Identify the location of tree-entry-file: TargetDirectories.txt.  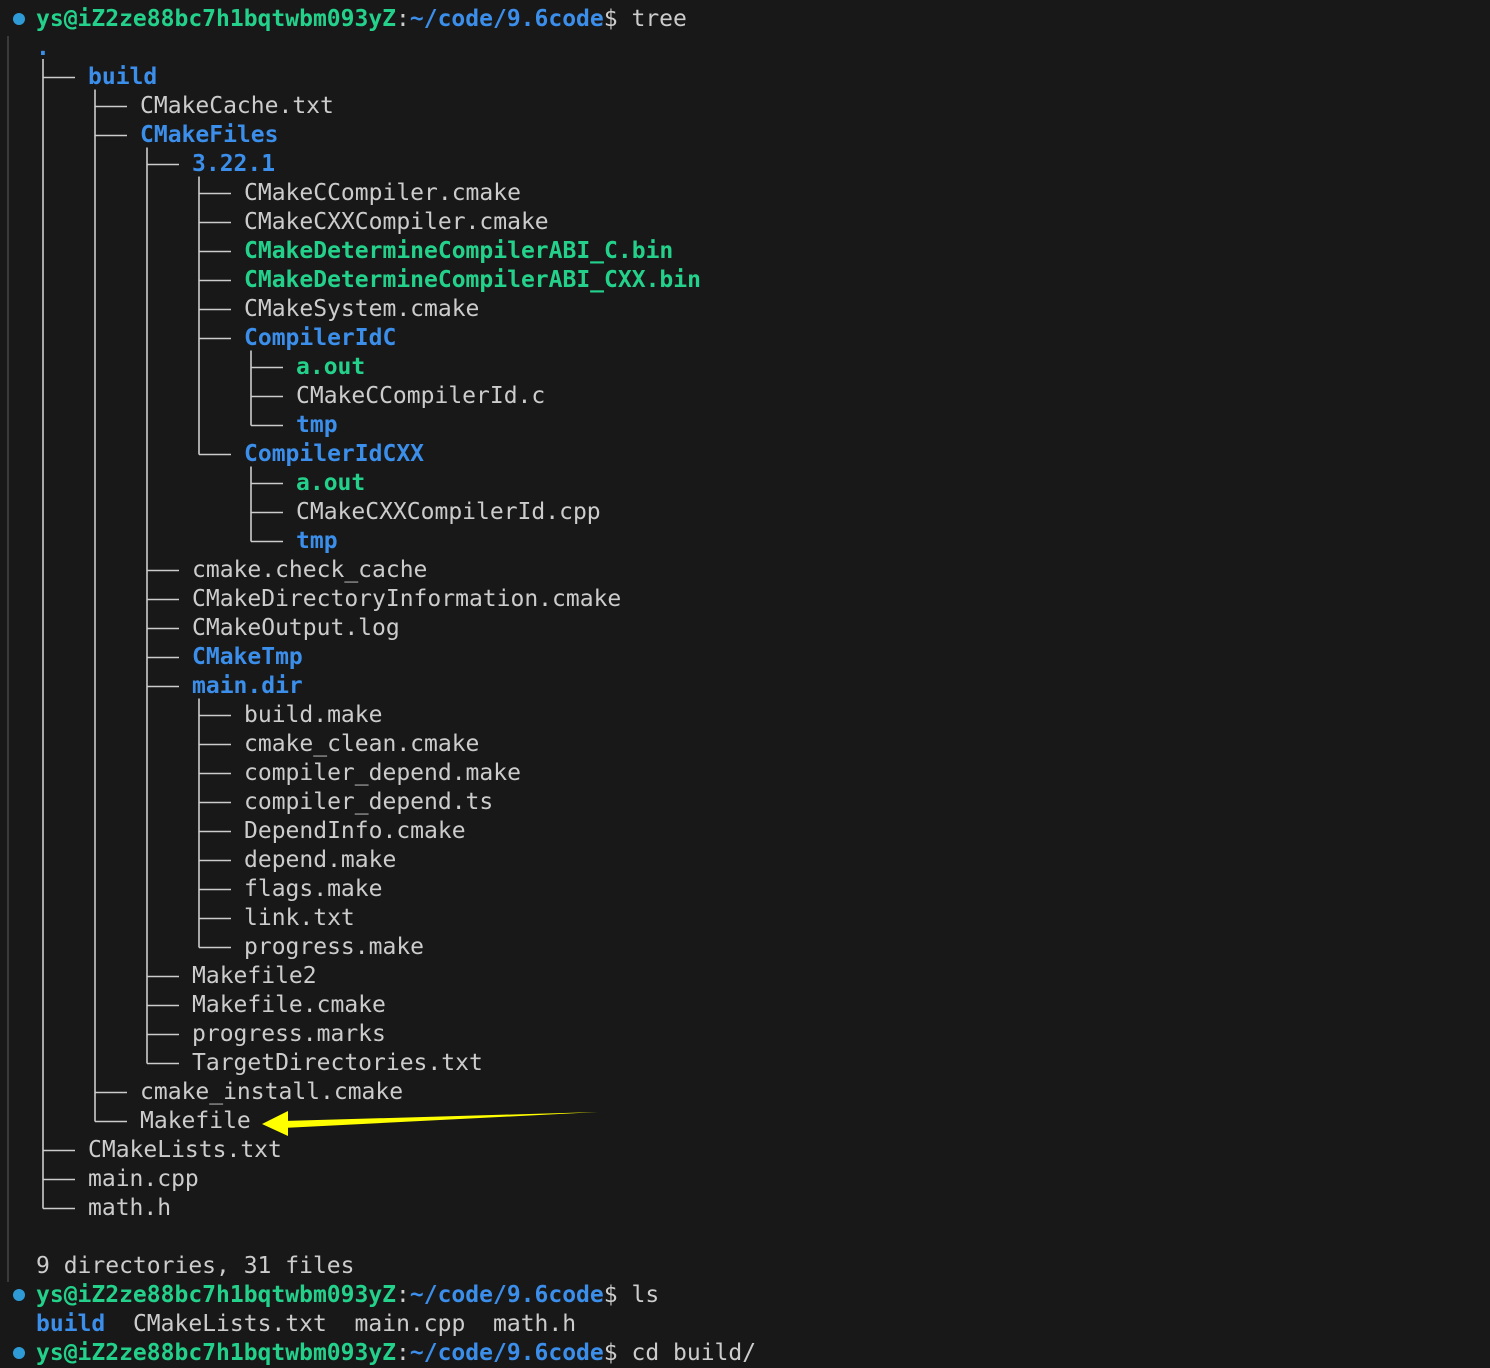
(337, 1063).